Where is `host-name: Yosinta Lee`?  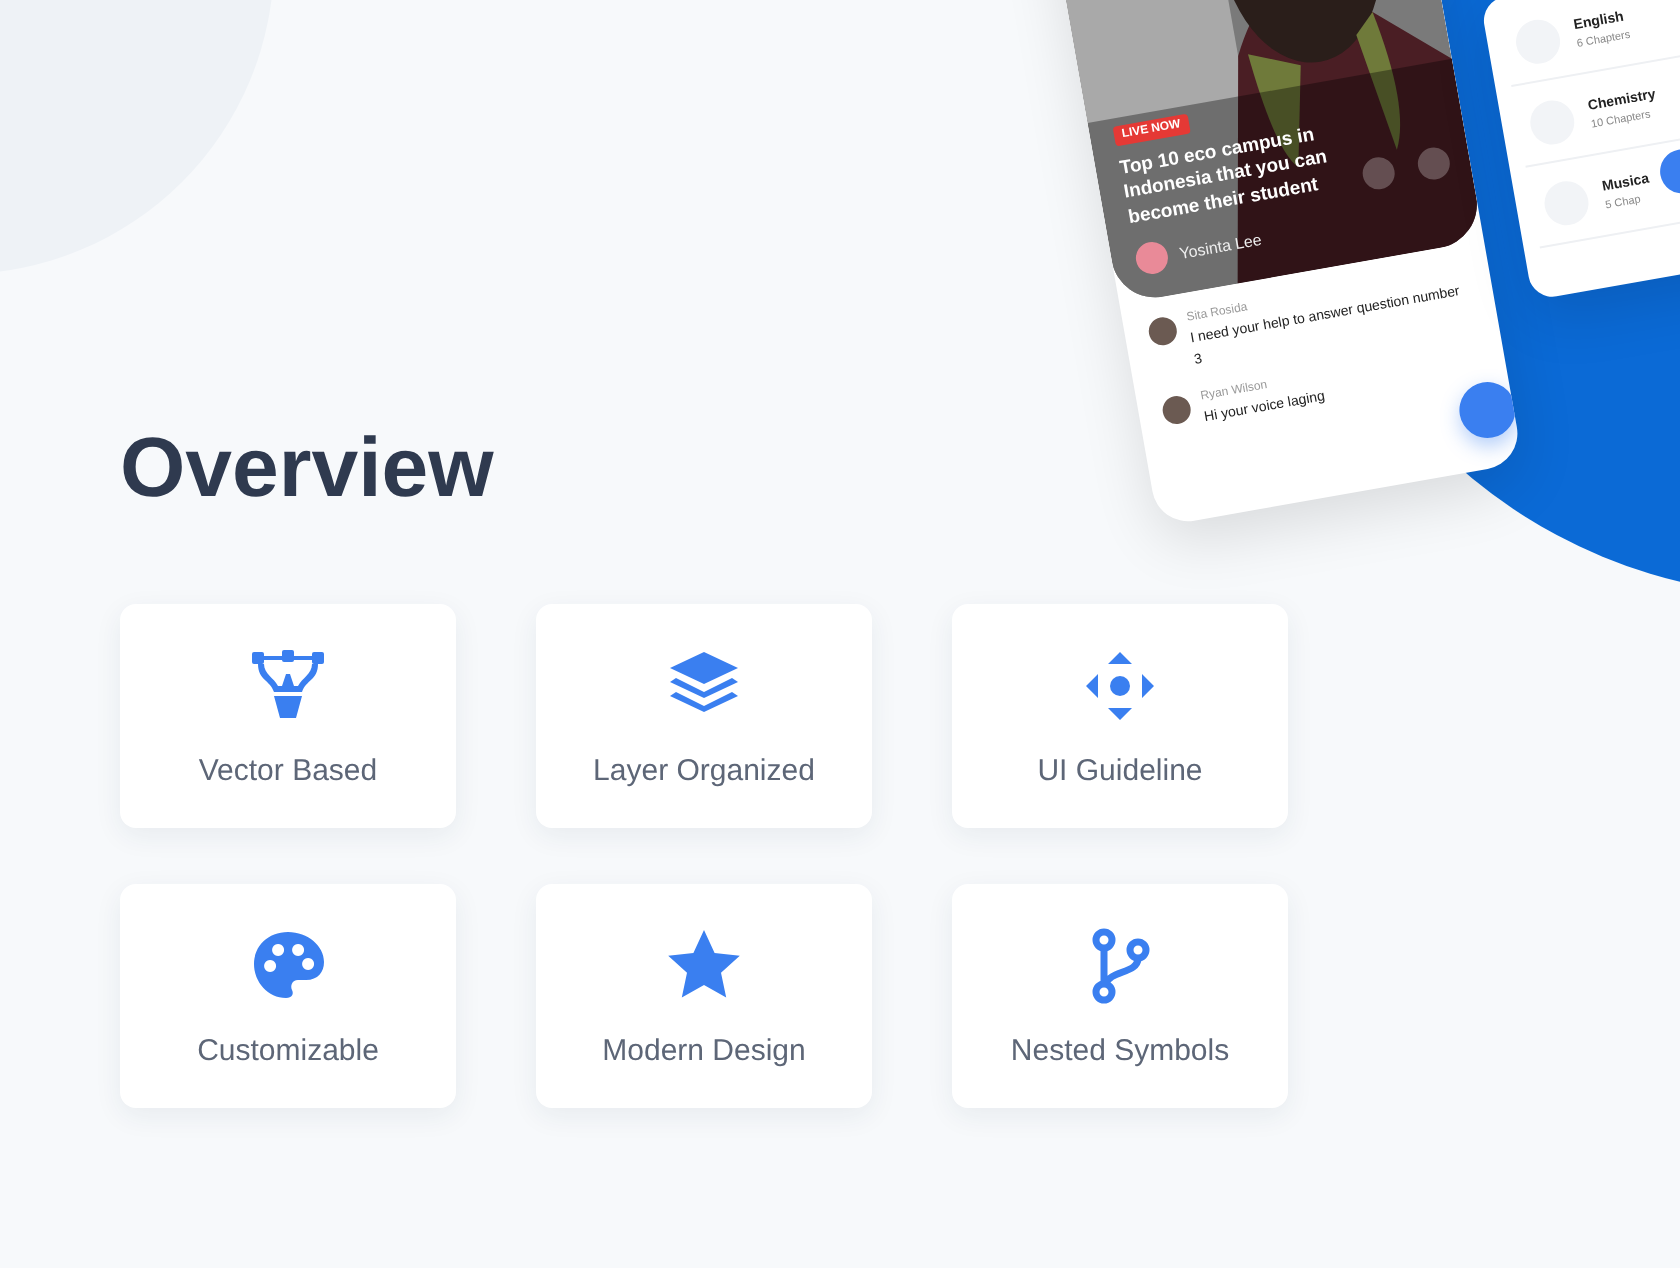
host-name: Yosinta Lee is located at coordinates (1220, 245).